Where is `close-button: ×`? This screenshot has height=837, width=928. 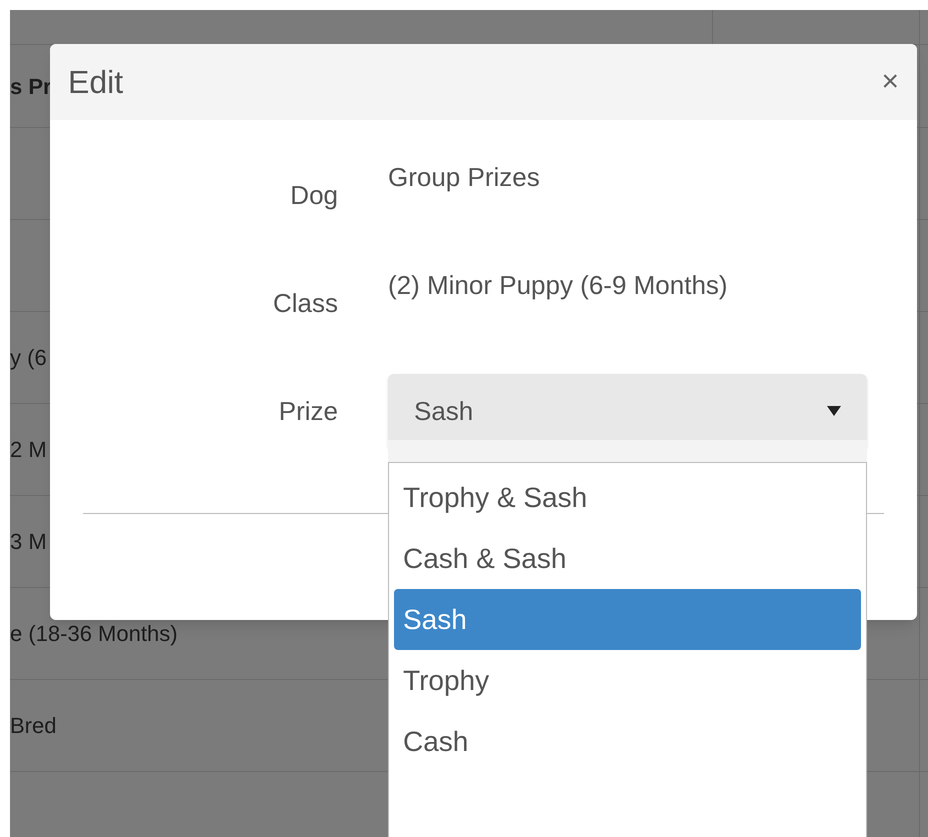 close-button: × is located at coordinates (890, 82).